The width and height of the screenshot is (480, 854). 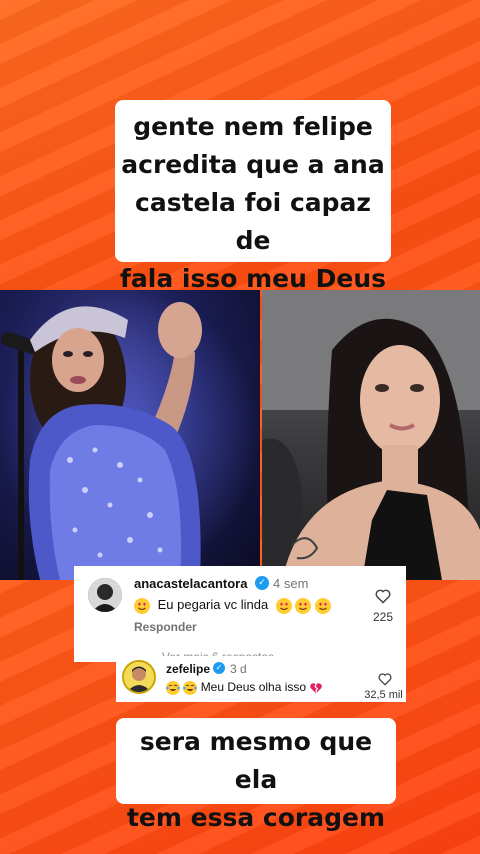 I want to click on reply-text-row: Meu Deus olha isso, so click(x=244, y=687).